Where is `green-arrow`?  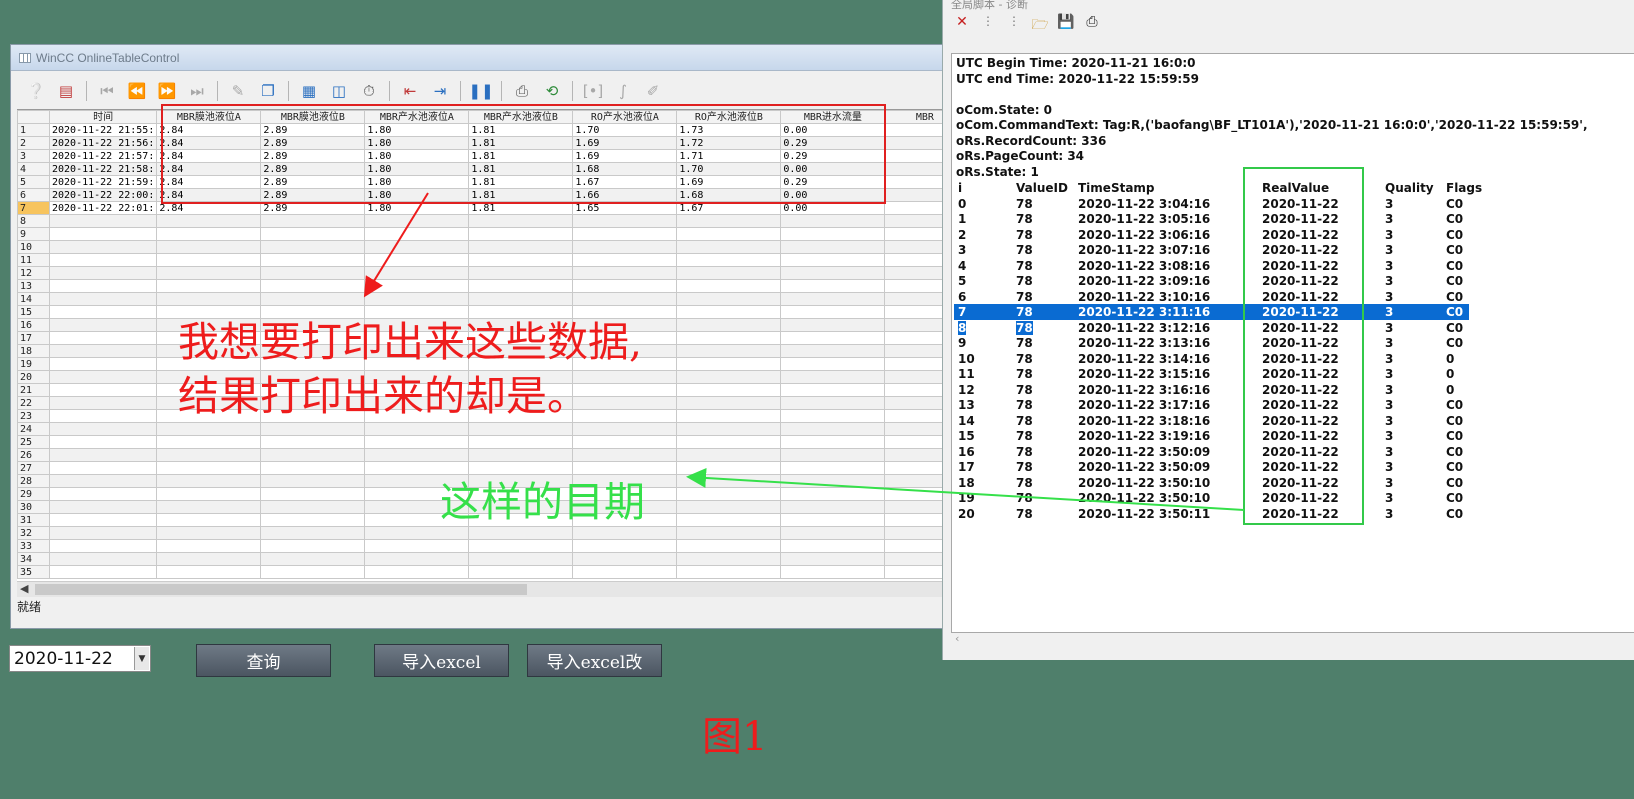 green-arrow is located at coordinates (965, 489).